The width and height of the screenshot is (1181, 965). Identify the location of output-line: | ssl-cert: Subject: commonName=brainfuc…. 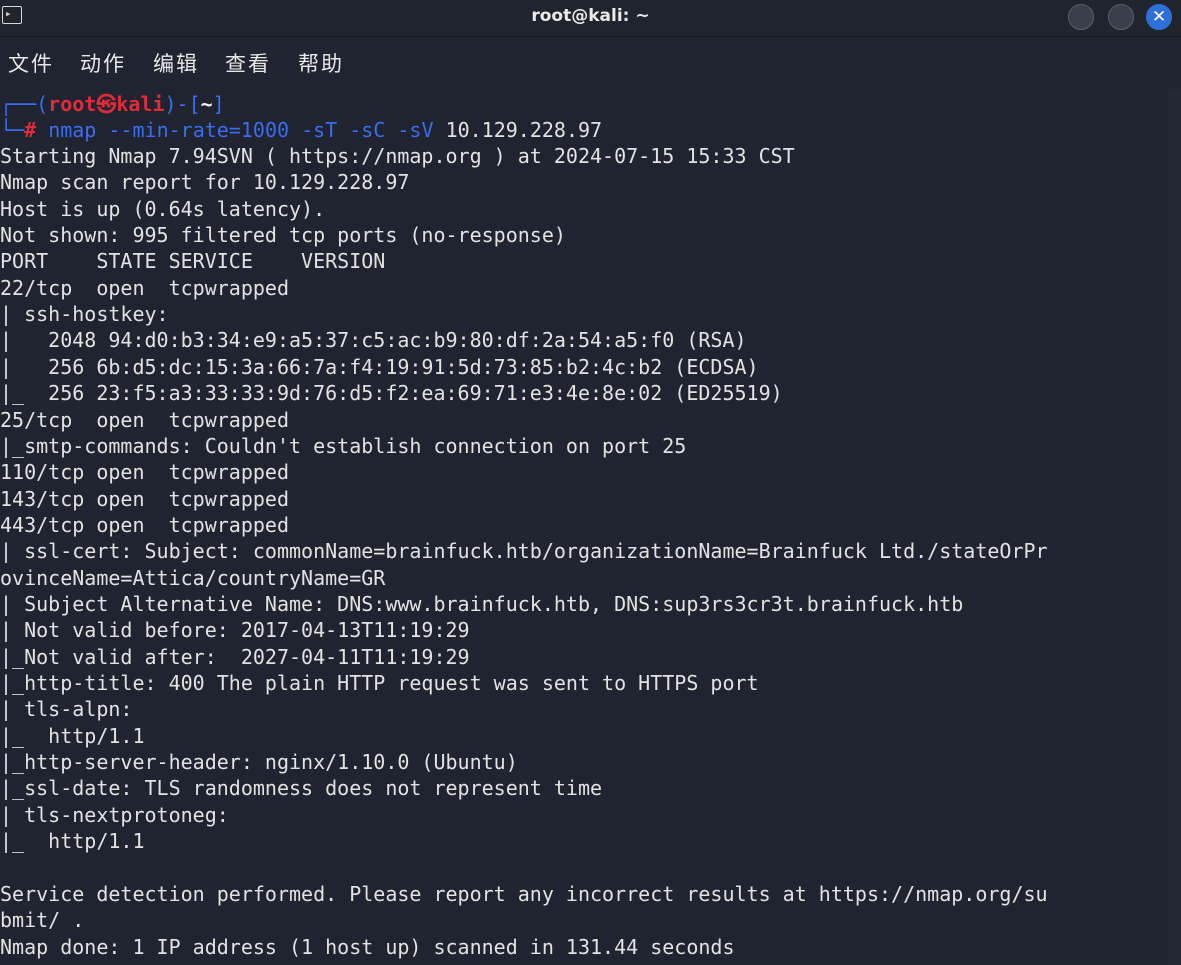
(524, 551).